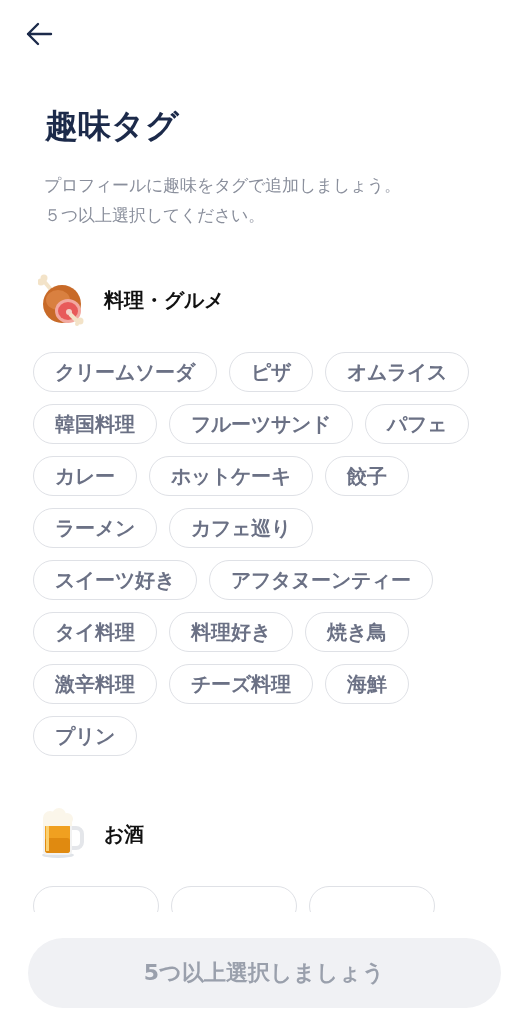 Image resolution: width=529 pixels, height=1024 pixels. I want to click on tag-chip: プリン, so click(85, 736).